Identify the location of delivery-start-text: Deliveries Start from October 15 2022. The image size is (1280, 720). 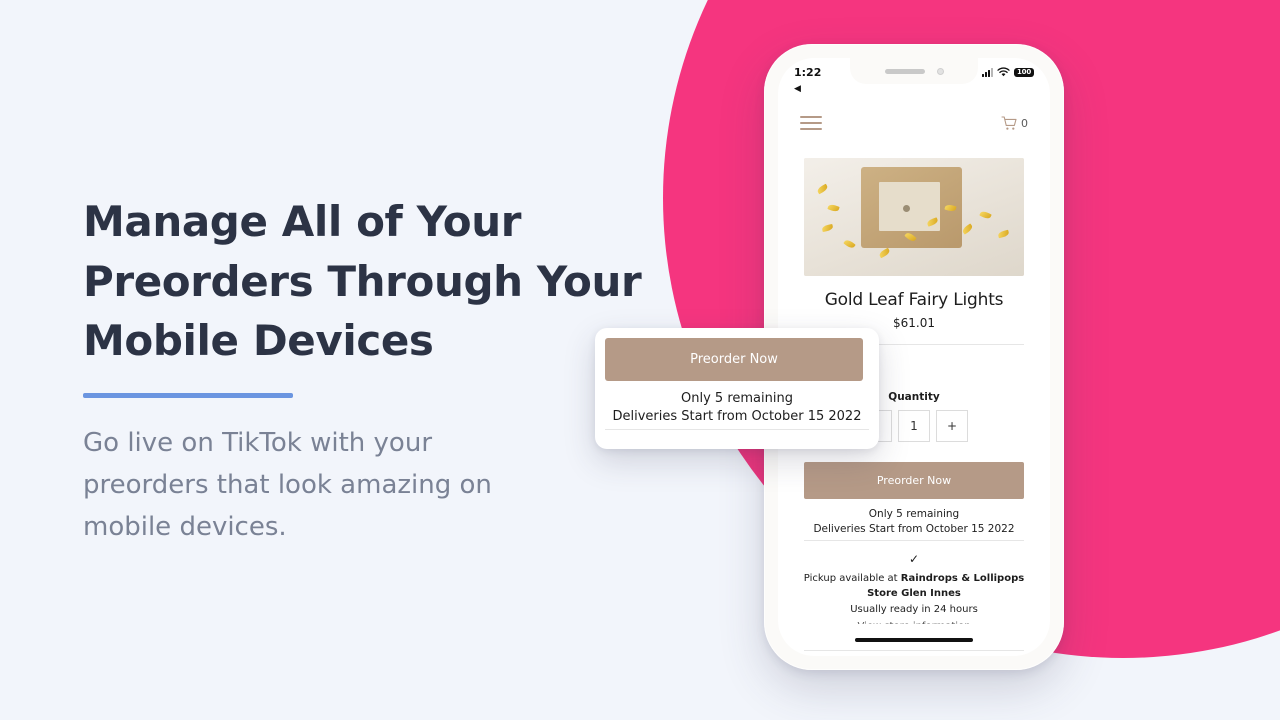
(914, 529).